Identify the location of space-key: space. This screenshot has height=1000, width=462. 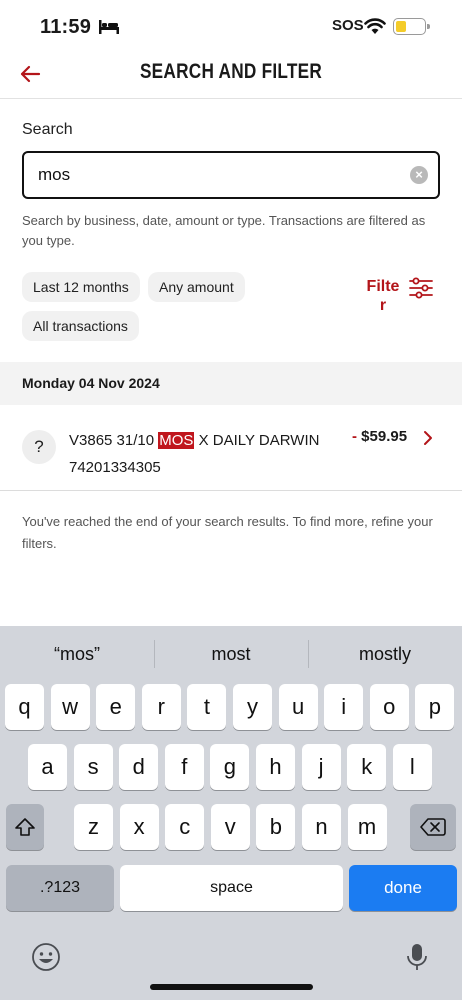
(231, 888).